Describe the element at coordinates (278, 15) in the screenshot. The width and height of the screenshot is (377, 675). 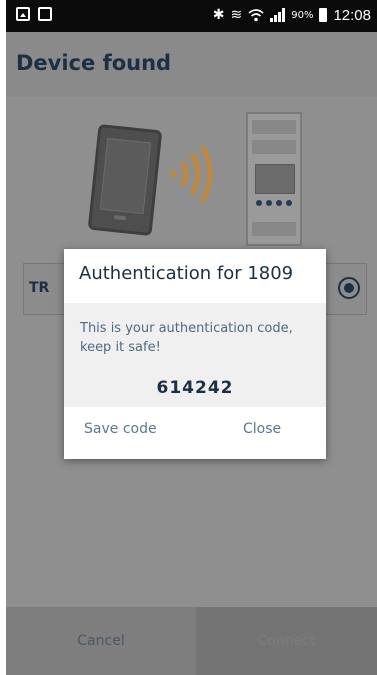
I see `signal-icon` at that location.